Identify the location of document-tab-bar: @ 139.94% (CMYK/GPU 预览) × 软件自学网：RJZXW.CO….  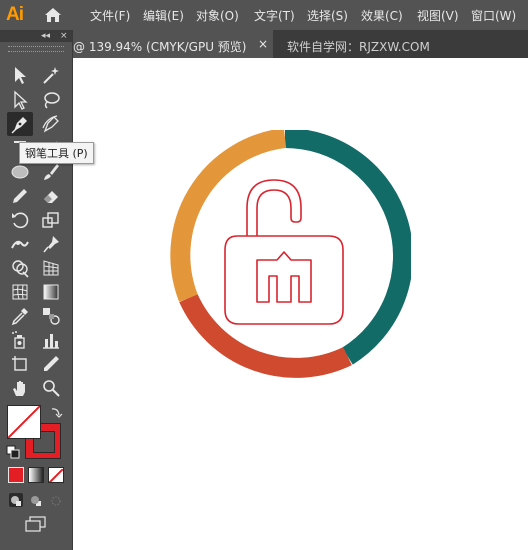
(300, 44).